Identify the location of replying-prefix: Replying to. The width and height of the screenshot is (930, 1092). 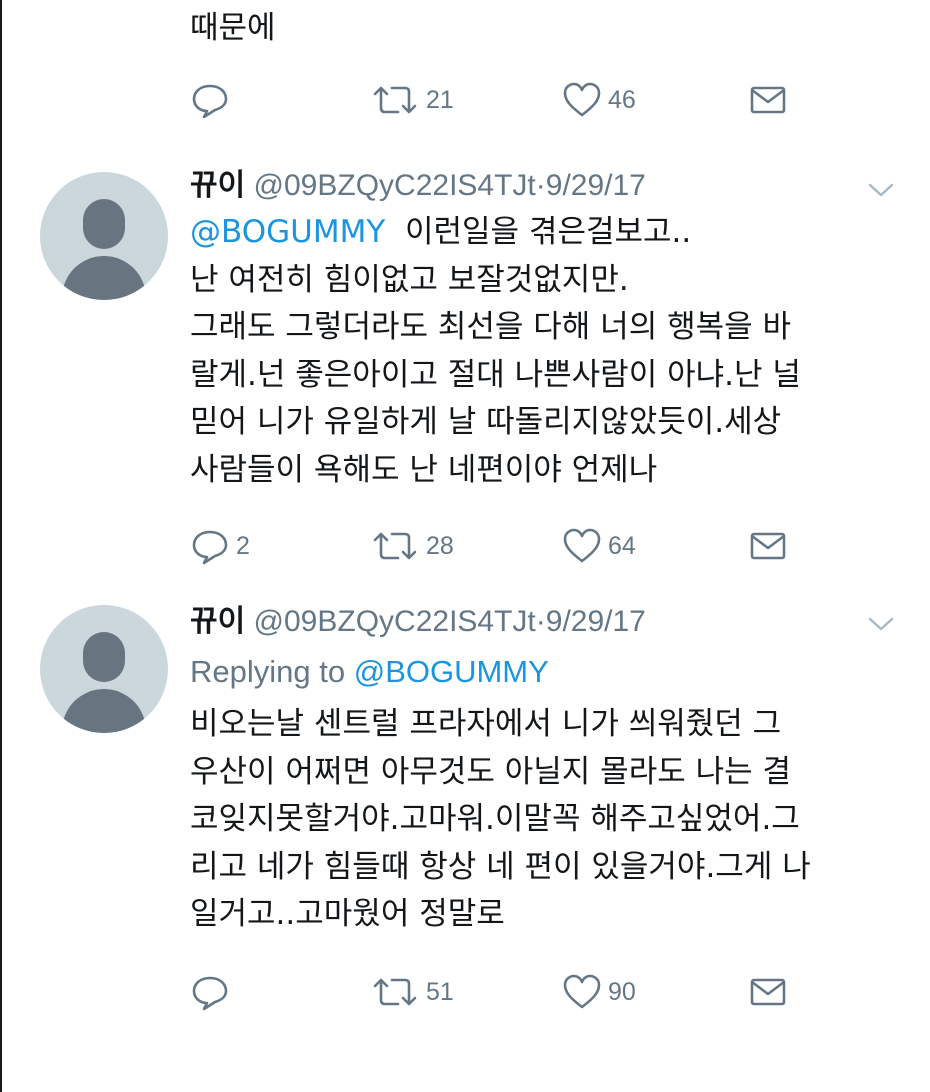
(268, 671).